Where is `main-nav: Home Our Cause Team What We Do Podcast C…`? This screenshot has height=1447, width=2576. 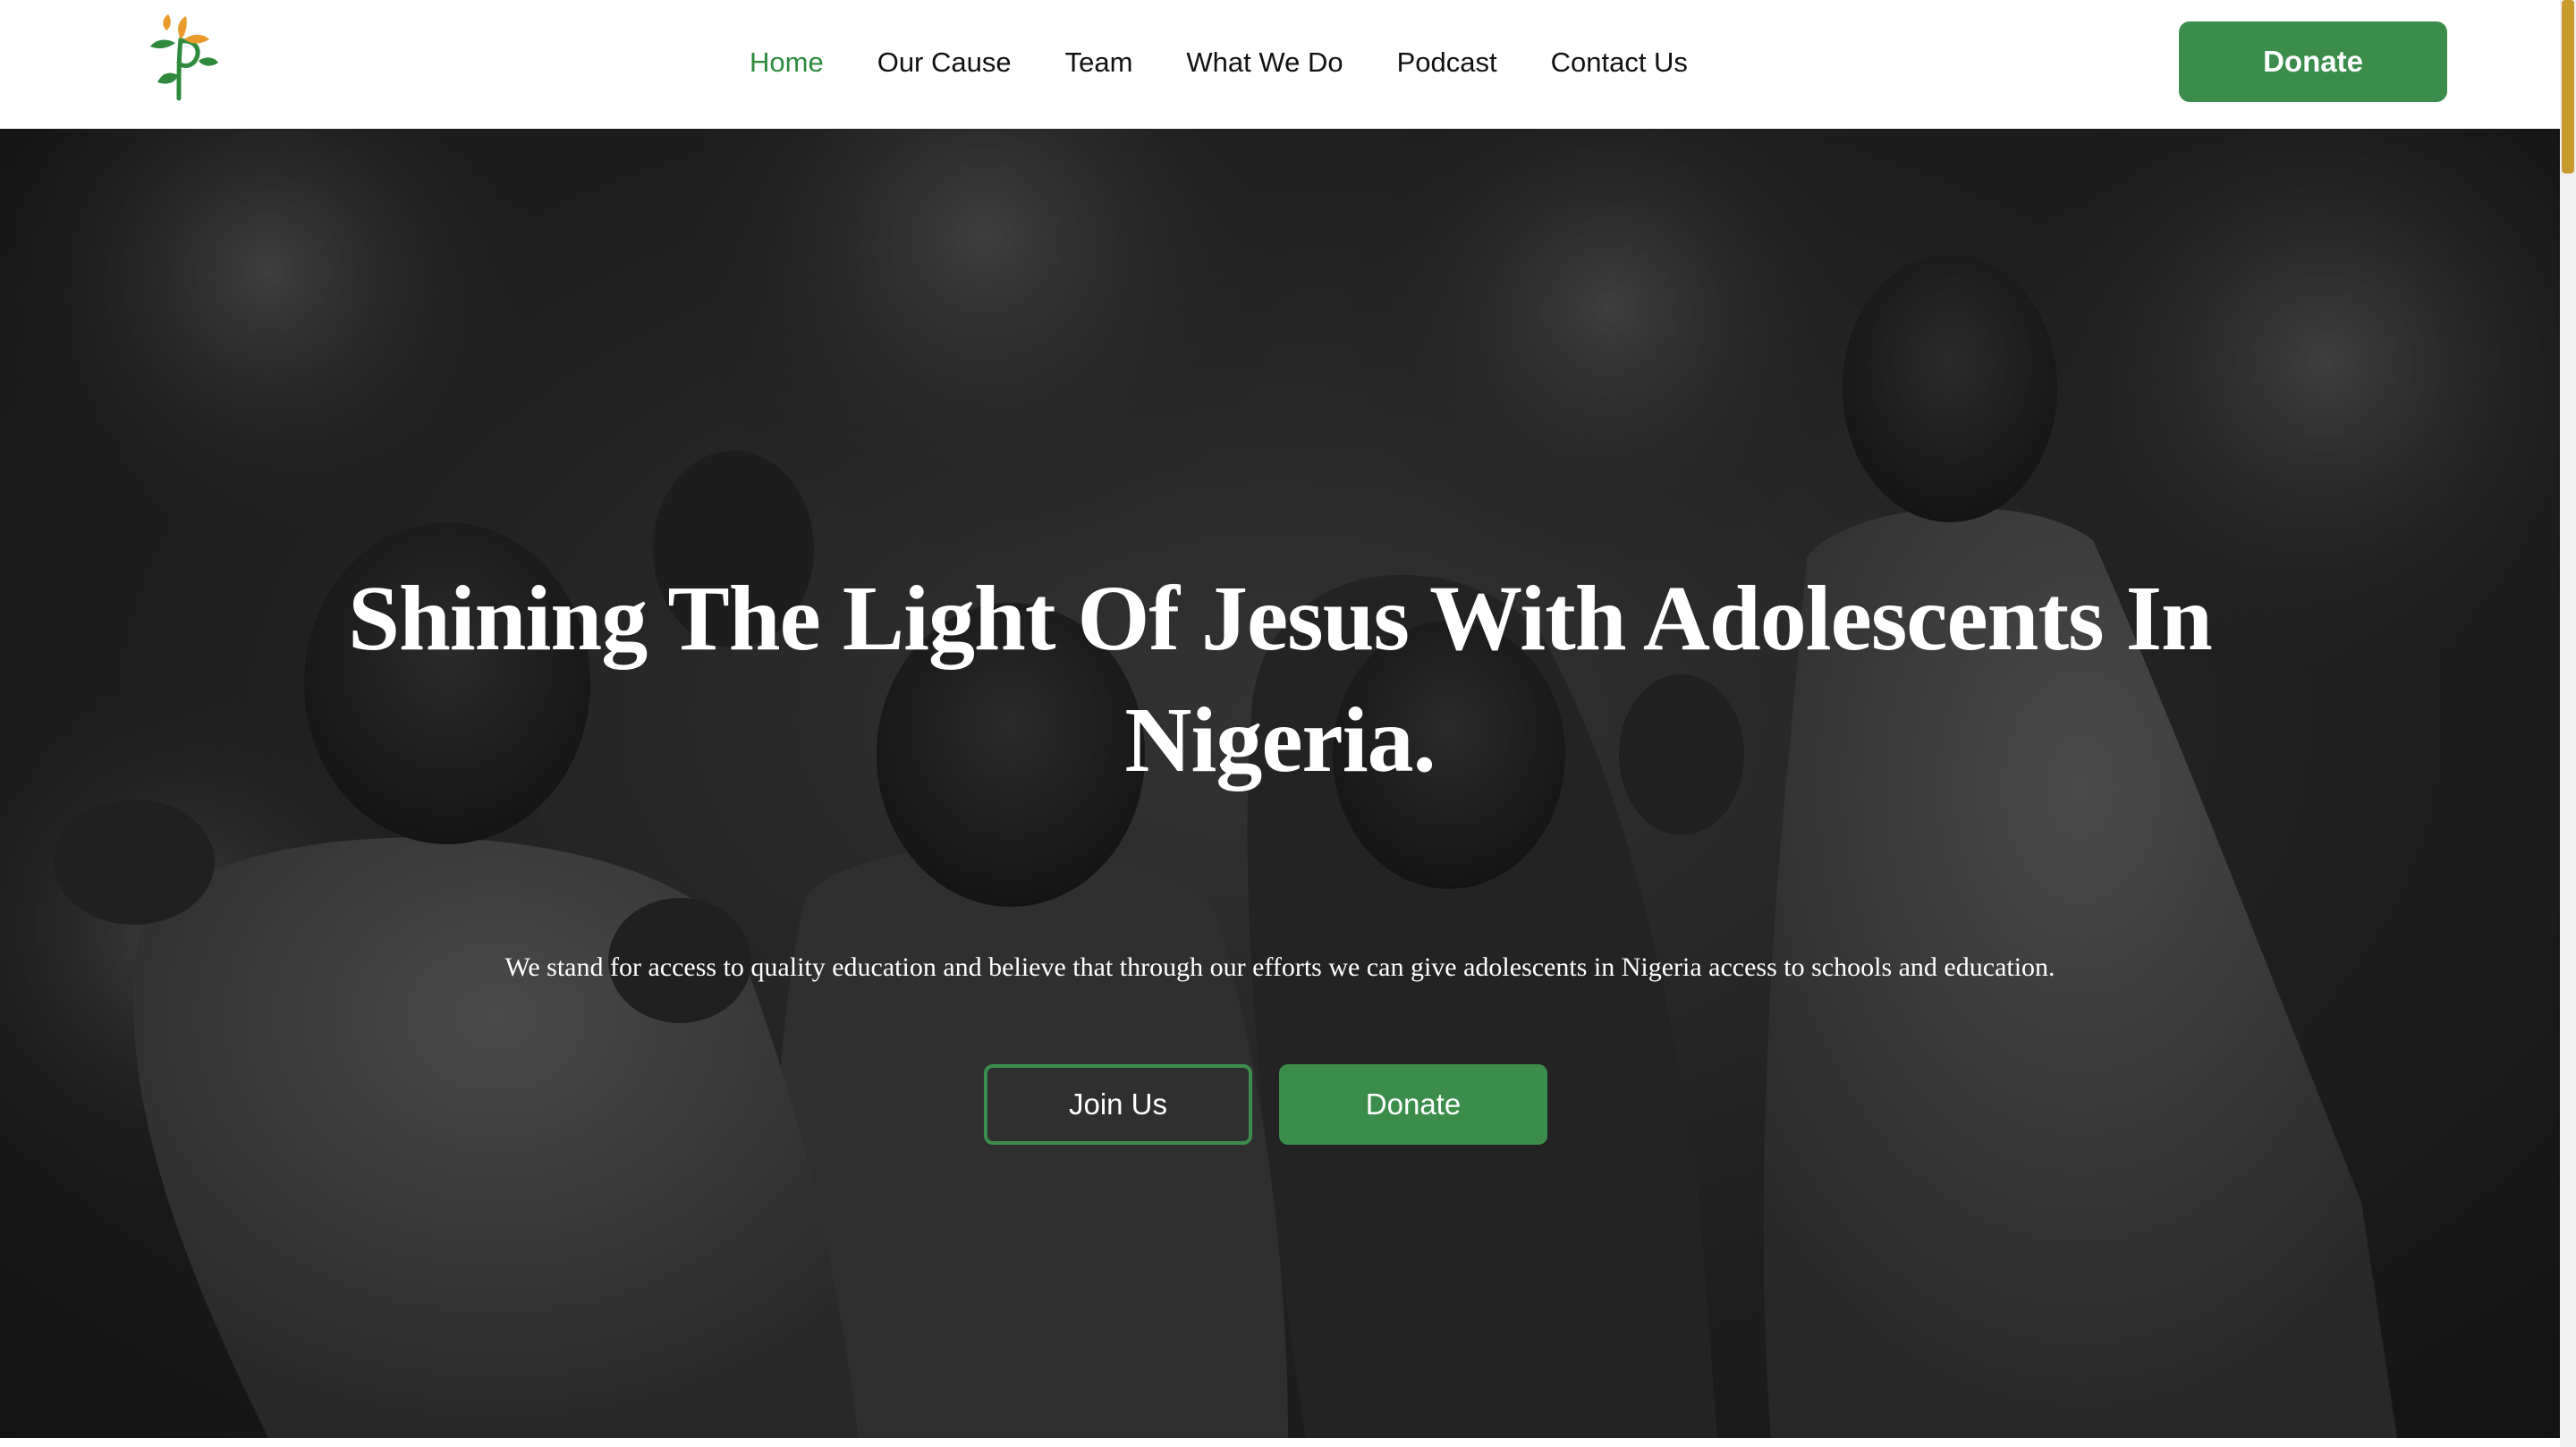 main-nav: Home Our Cause Team What We Do Podcast C… is located at coordinates (1219, 62).